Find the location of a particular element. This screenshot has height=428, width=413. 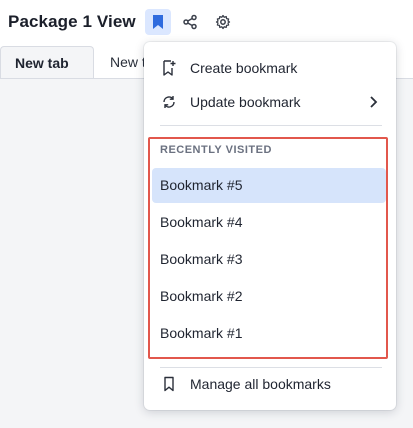

recent-bookmark-item: Bookmark #3 is located at coordinates (269, 259).